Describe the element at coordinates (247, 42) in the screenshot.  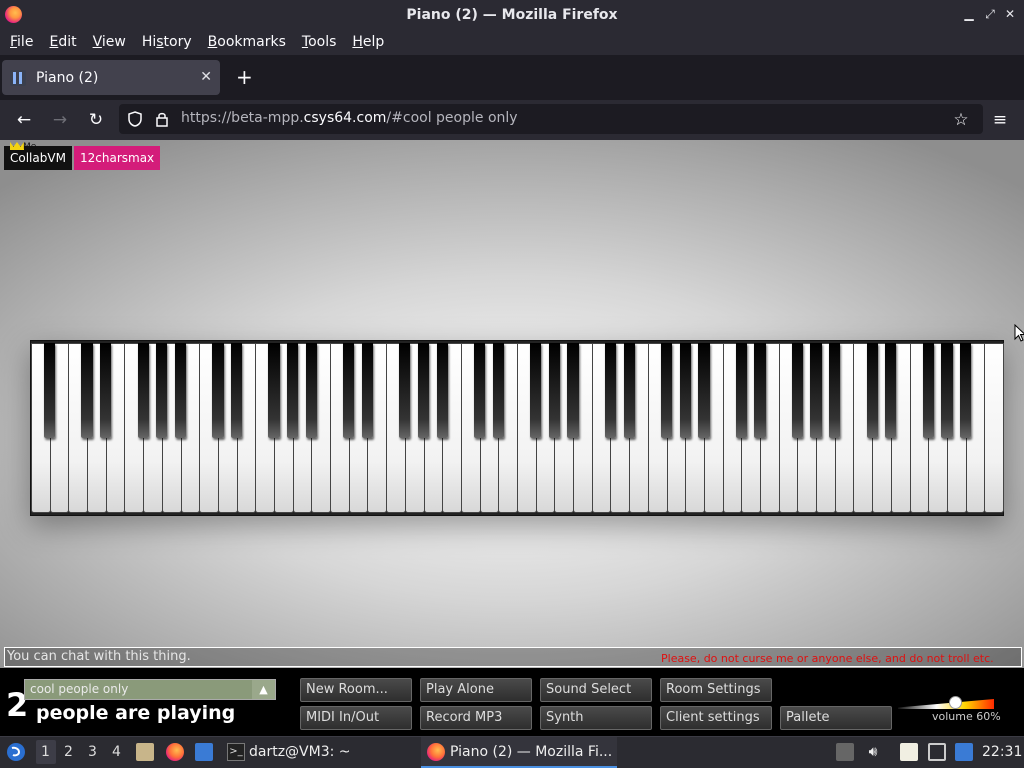
I see `menu-bookmarks: Bookmarks` at that location.